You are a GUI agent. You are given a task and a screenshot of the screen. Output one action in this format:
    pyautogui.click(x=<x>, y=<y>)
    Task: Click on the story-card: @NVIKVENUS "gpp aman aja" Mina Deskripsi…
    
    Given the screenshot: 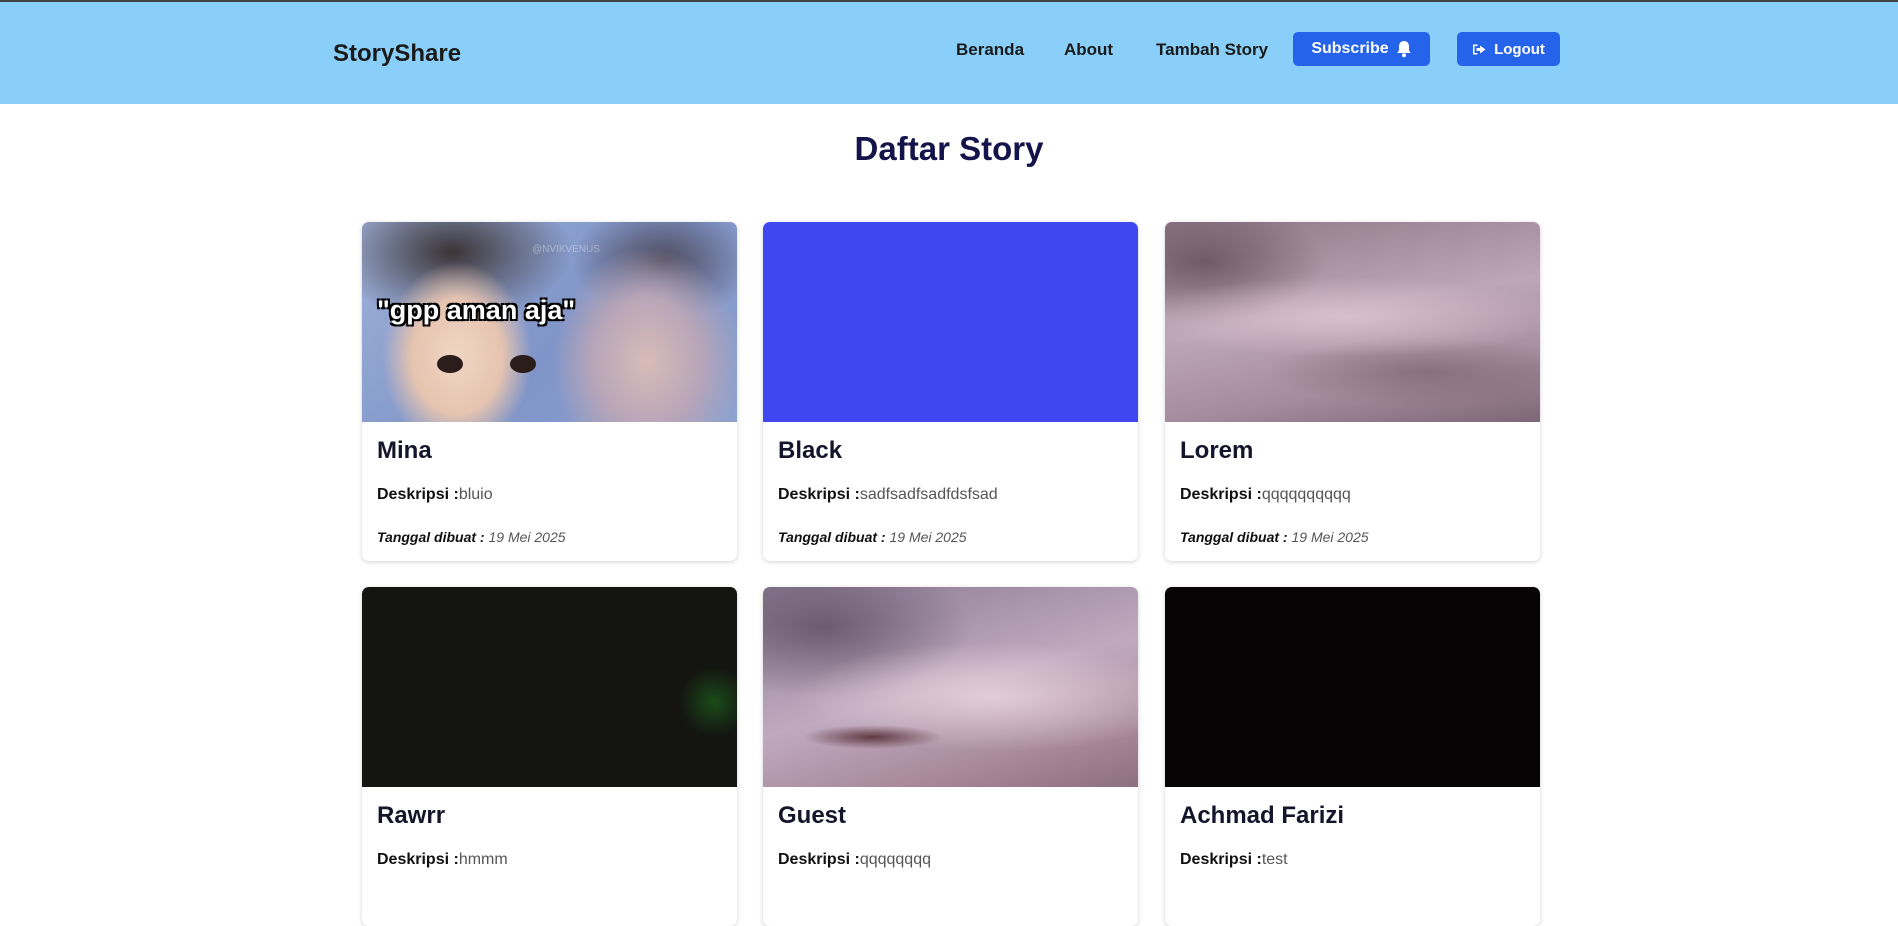 What is the action you would take?
    pyautogui.click(x=549, y=391)
    